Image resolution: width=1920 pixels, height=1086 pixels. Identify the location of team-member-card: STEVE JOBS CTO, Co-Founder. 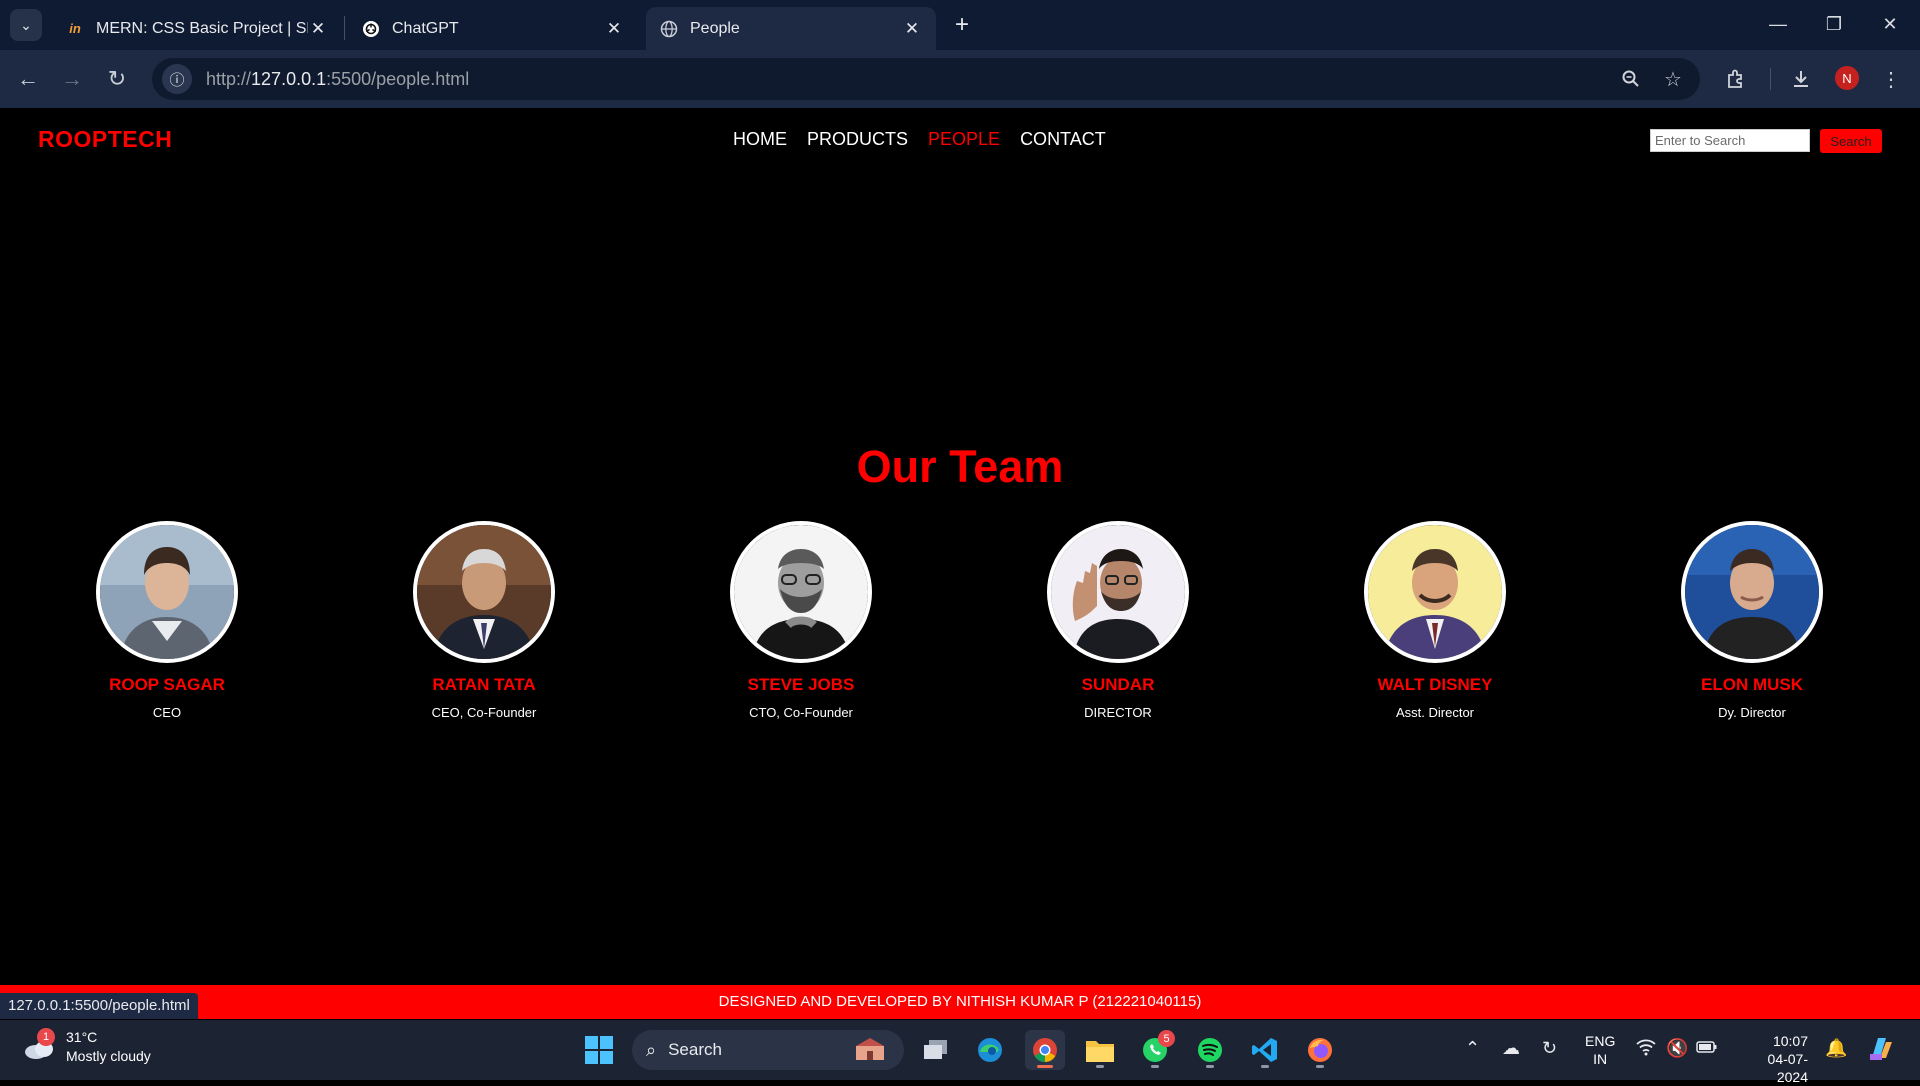
(801, 620).